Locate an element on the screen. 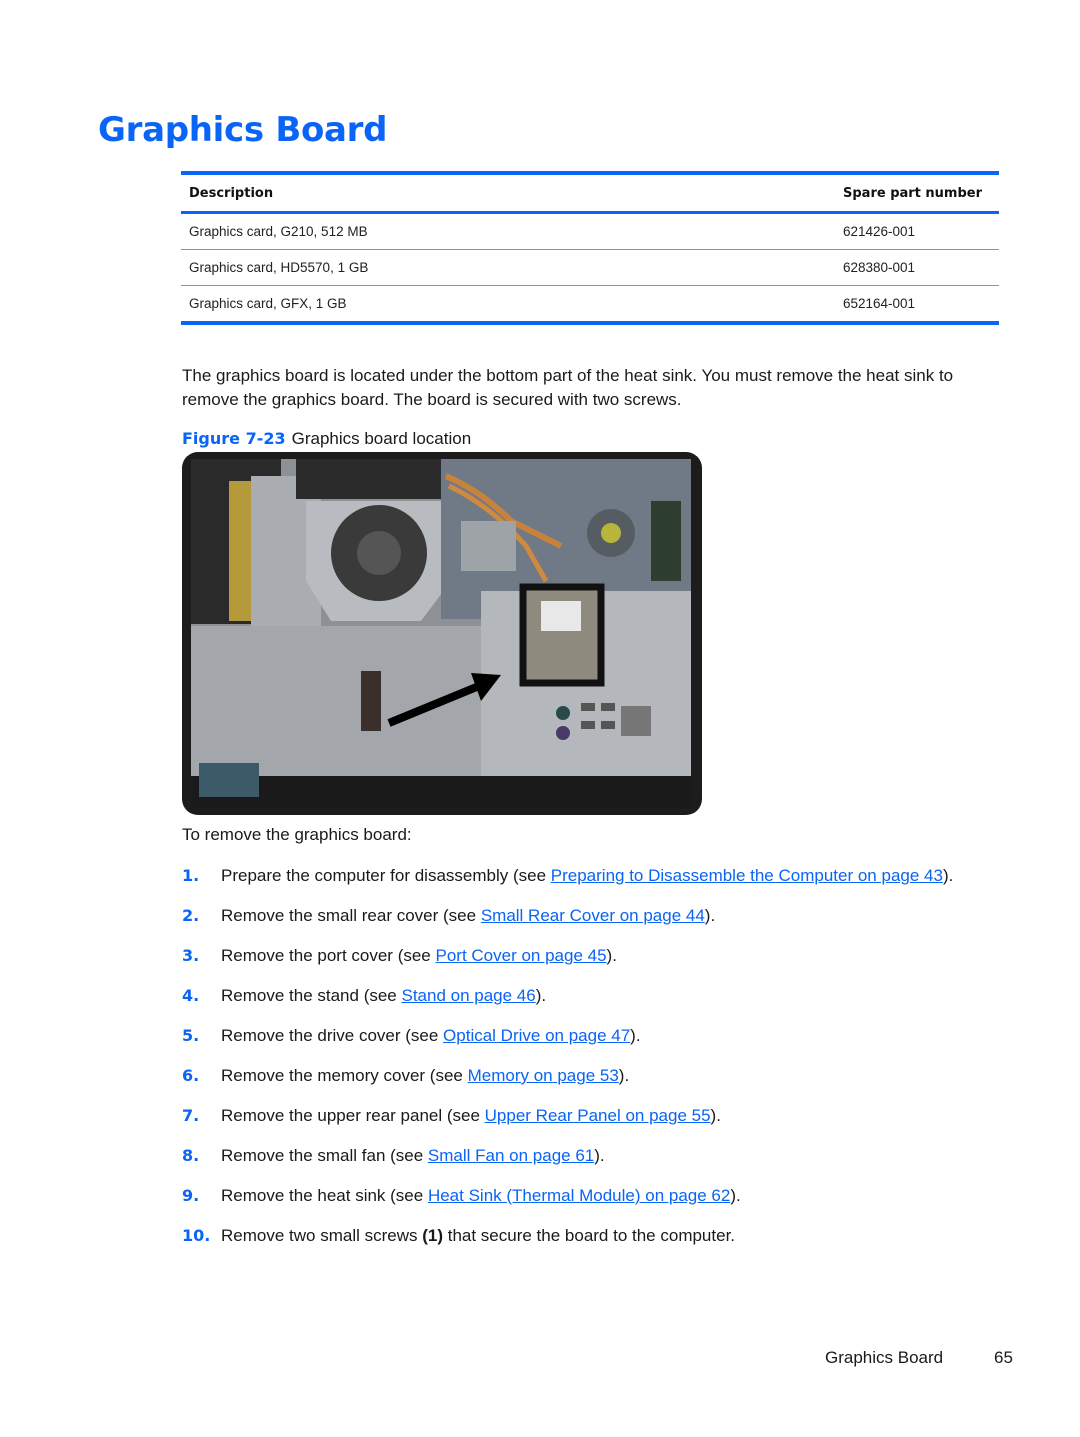 This screenshot has height=1437, width=1080. step-text: Remove the drive cover (see is located at coordinates (332, 1035).